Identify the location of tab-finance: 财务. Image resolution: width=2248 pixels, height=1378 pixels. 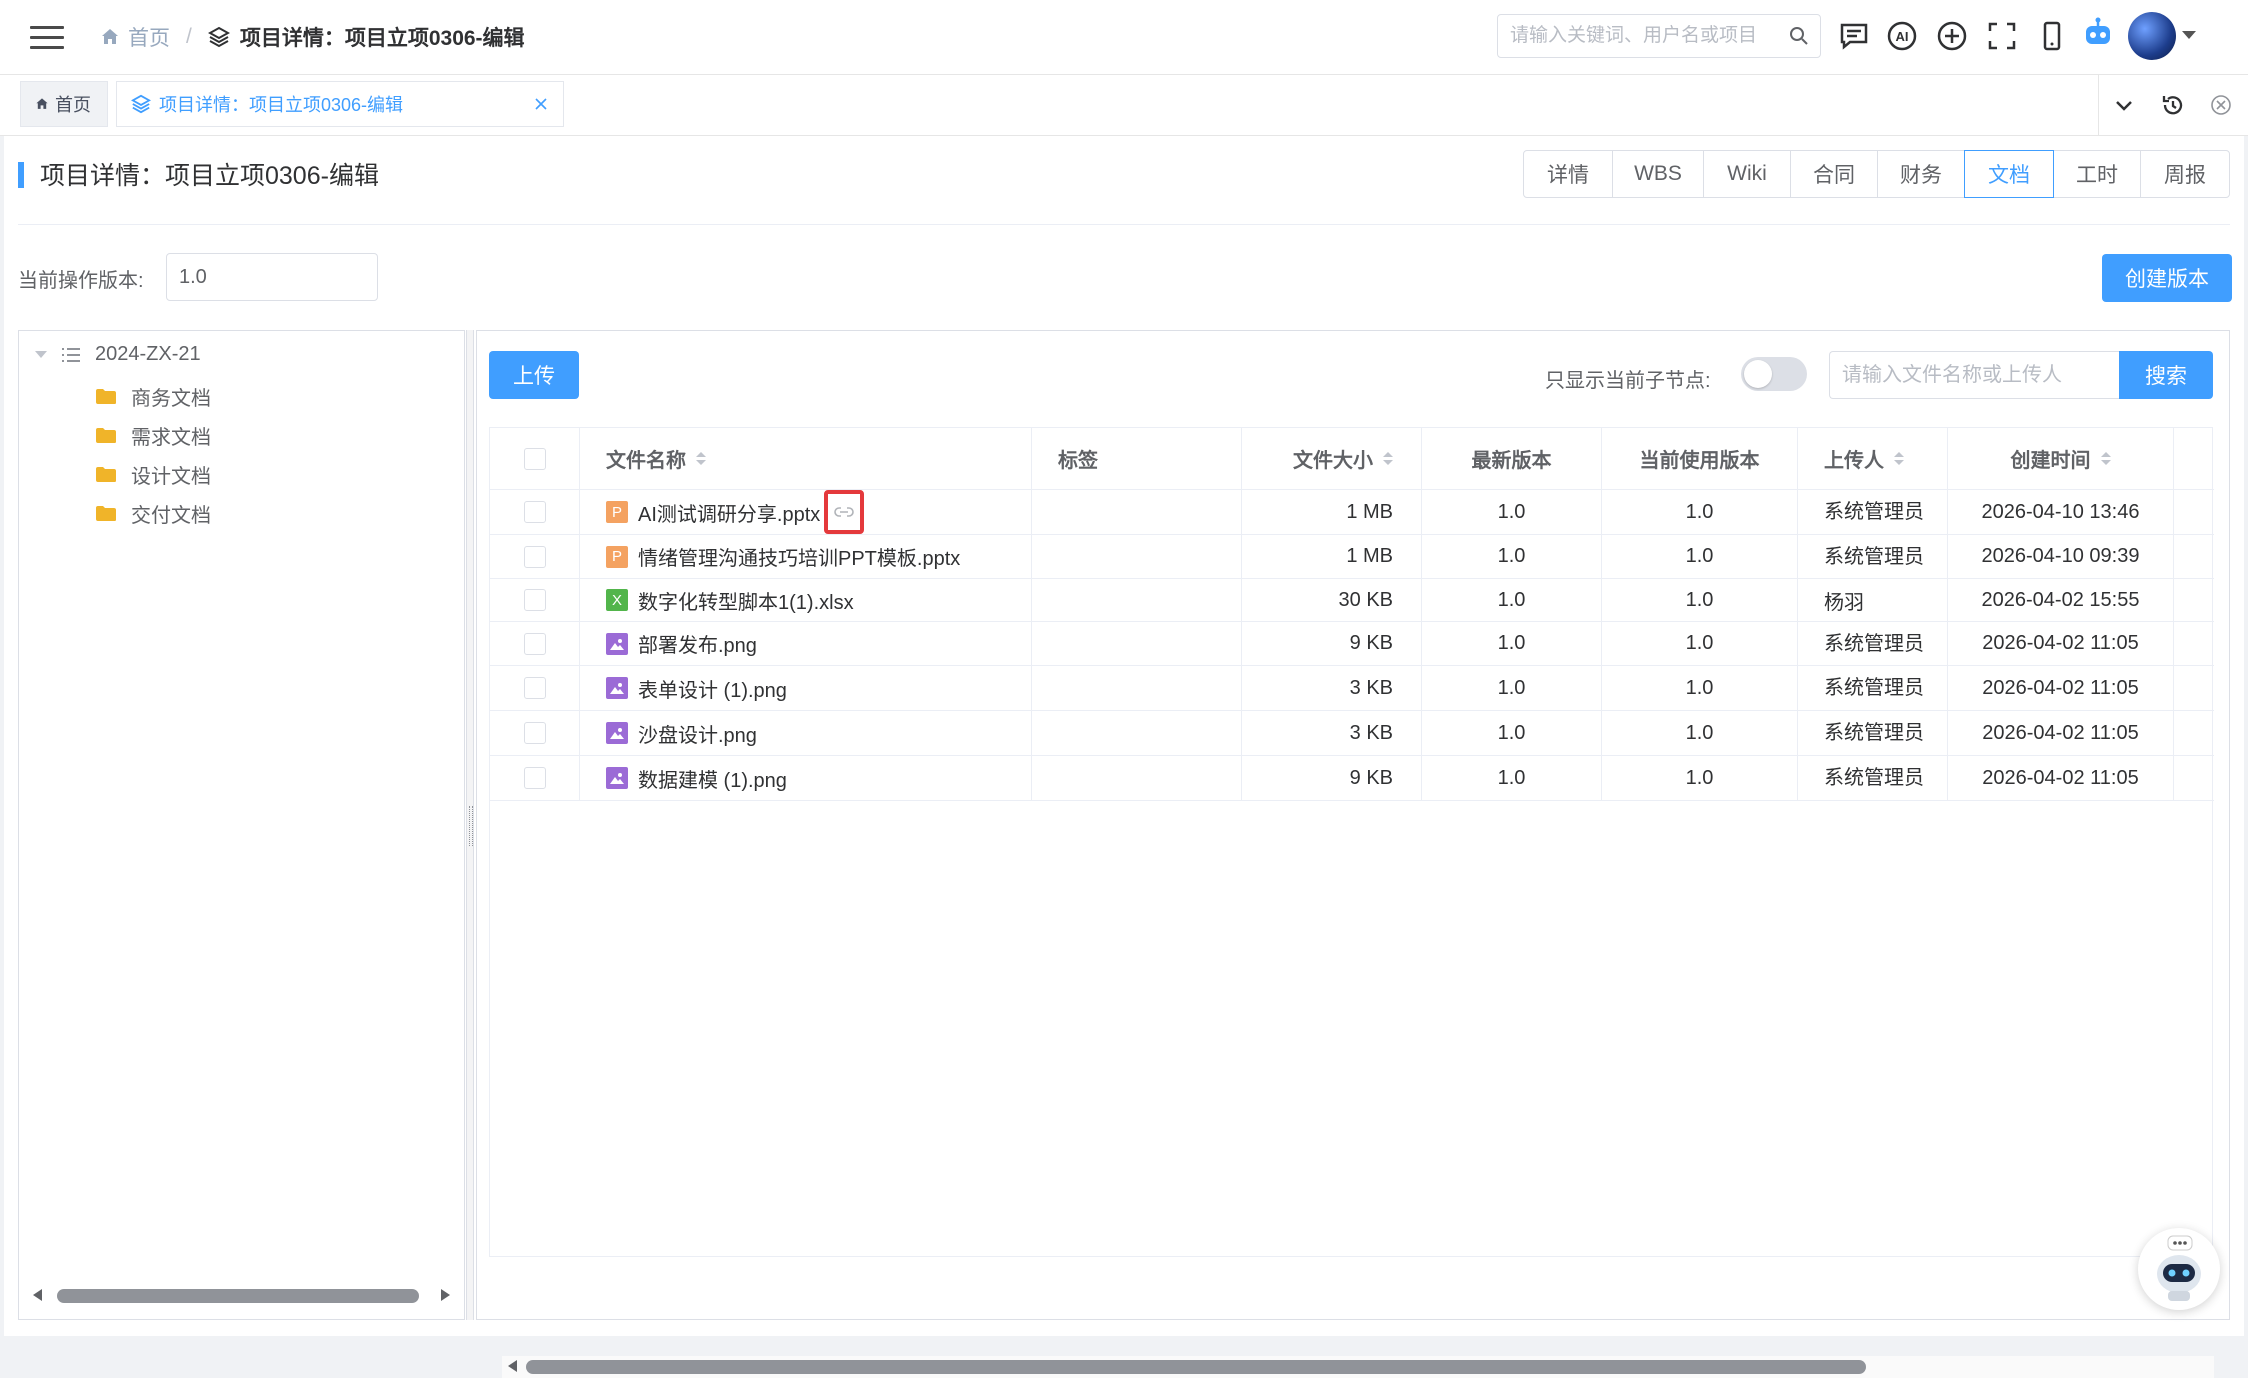
(1921, 174).